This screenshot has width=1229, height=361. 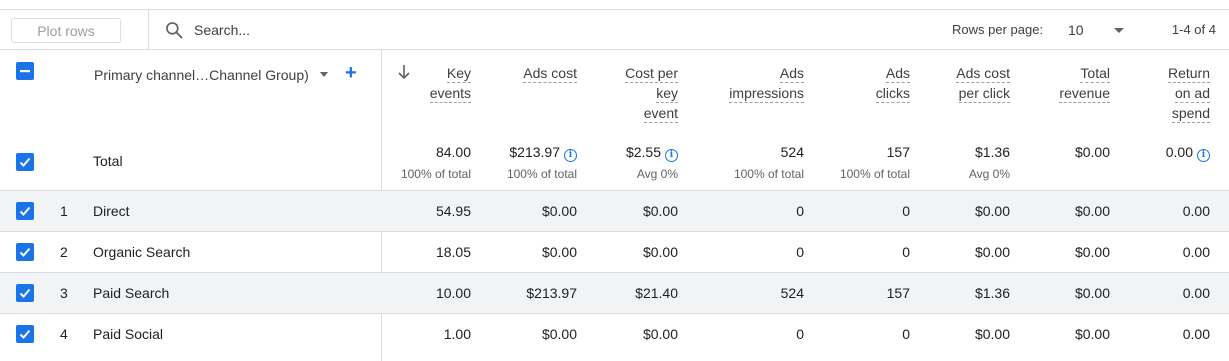 I want to click on pagination-range: 1-4 of 4, so click(x=1193, y=29).